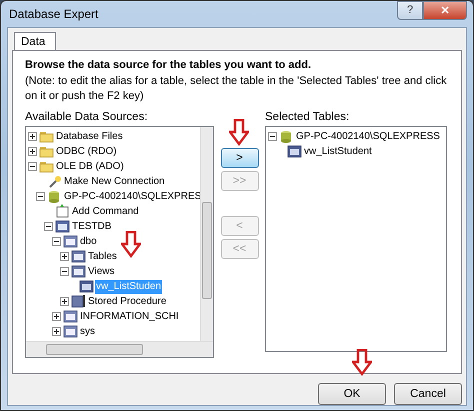 The height and width of the screenshot is (411, 474). Describe the element at coordinates (88, 241) in the screenshot. I see `tree-item: dbo` at that location.